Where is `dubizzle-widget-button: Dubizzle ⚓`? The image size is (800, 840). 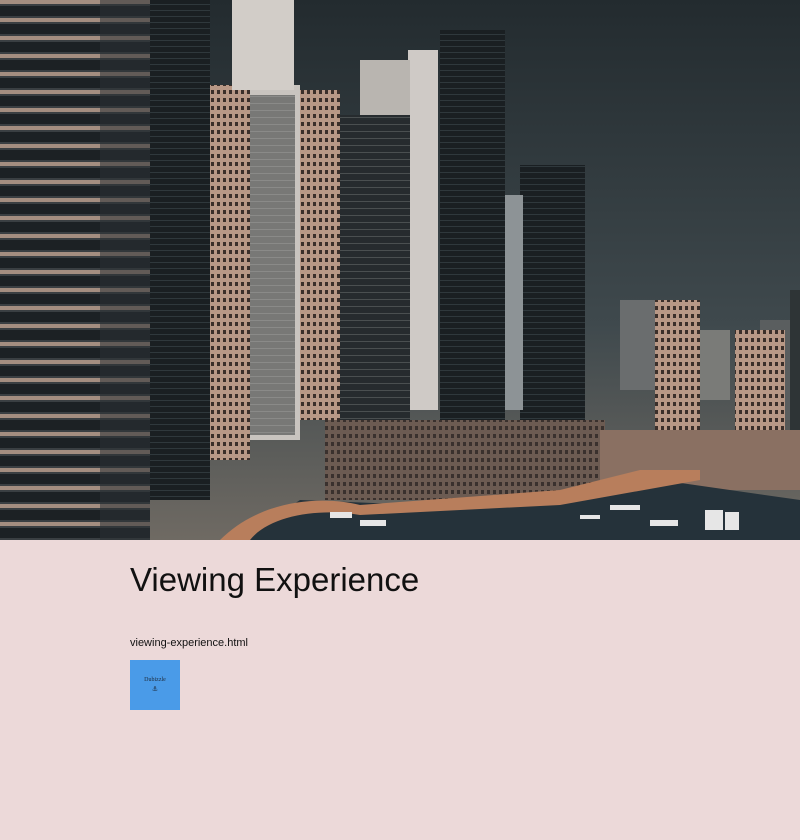 dubizzle-widget-button: Dubizzle ⚓ is located at coordinates (155, 685).